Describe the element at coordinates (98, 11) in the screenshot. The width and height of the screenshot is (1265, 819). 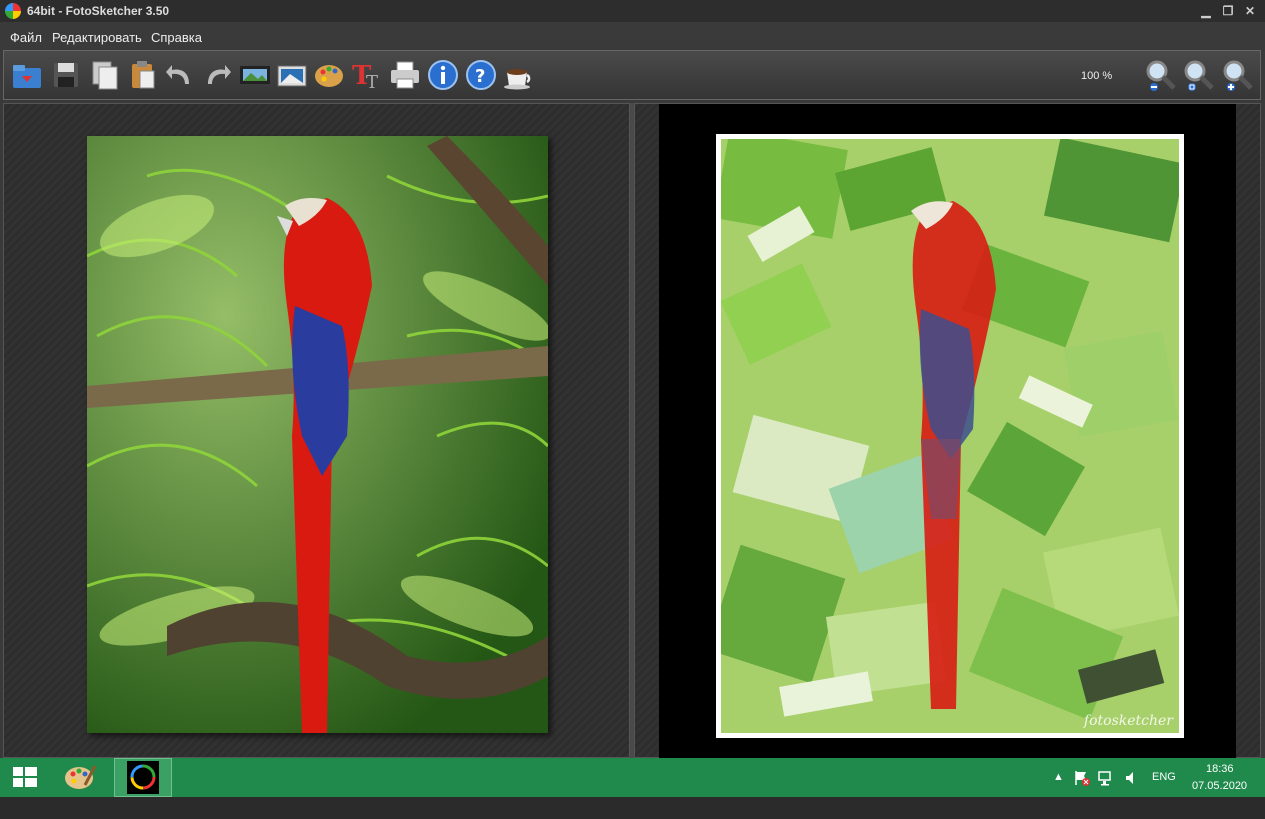
I see `window-title: 64bit - FotoSketcher 3.50` at that location.